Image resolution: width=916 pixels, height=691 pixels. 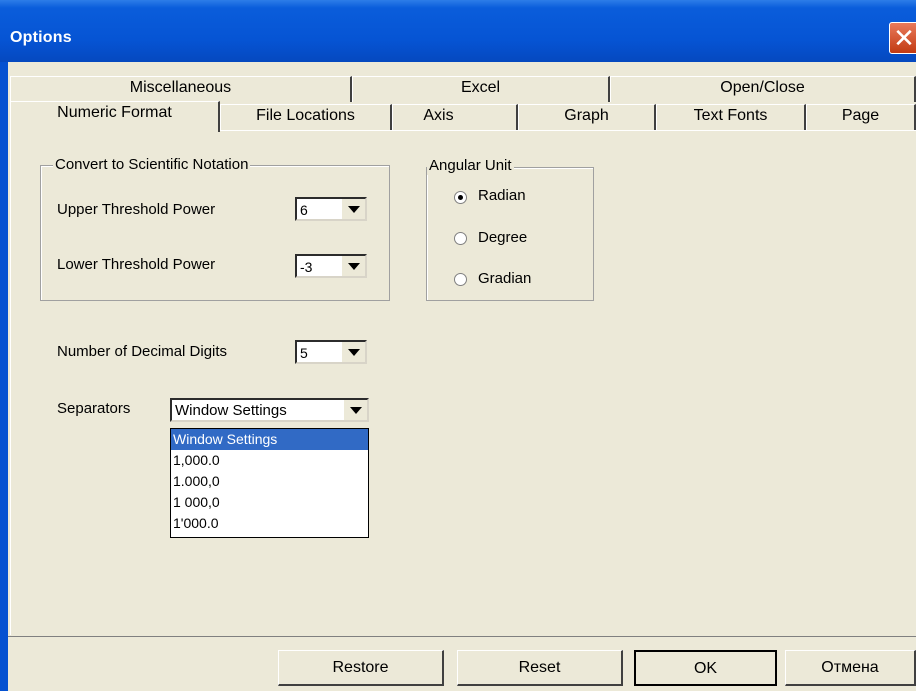 What do you see at coordinates (502, 237) in the screenshot?
I see `degree-label: Degree` at bounding box center [502, 237].